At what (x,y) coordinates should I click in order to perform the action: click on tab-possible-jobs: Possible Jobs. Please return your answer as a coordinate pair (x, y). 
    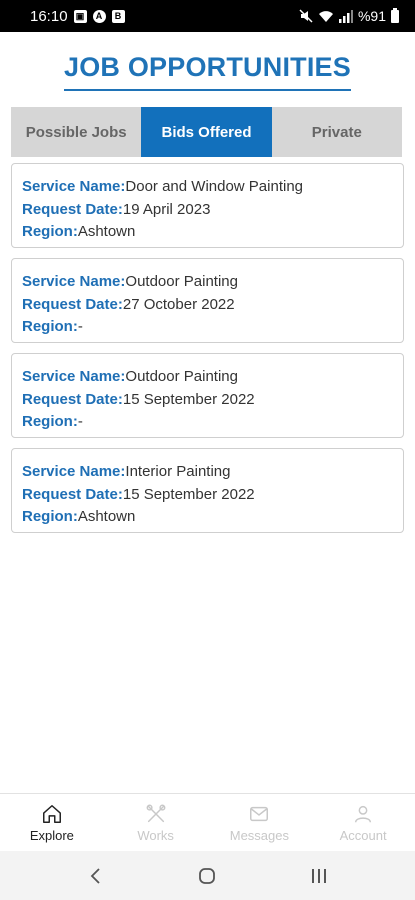
    Looking at the image, I should click on (76, 132).